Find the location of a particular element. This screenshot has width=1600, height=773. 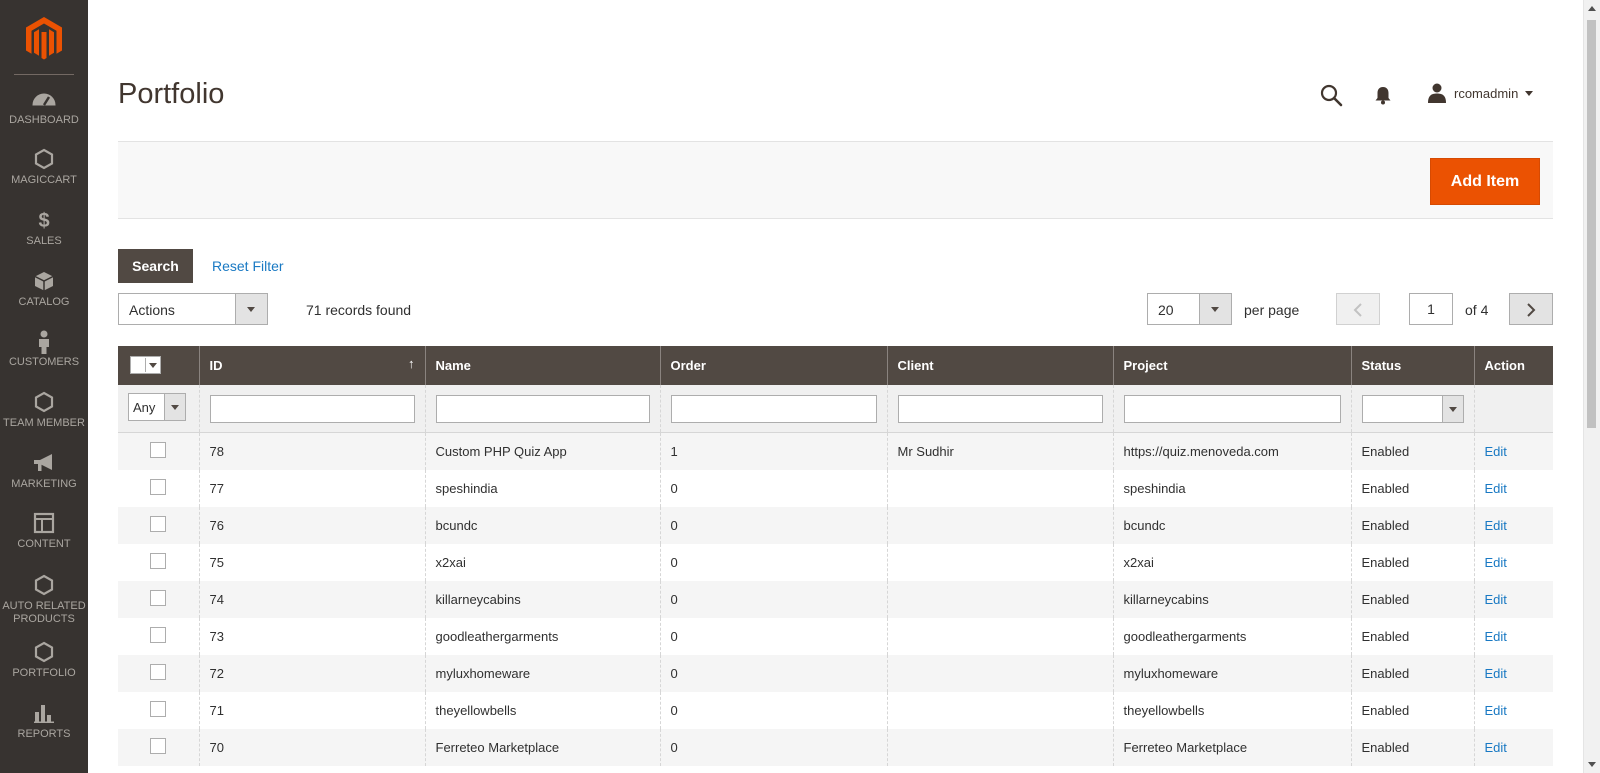

notifications-bell-icon is located at coordinates (1383, 95).